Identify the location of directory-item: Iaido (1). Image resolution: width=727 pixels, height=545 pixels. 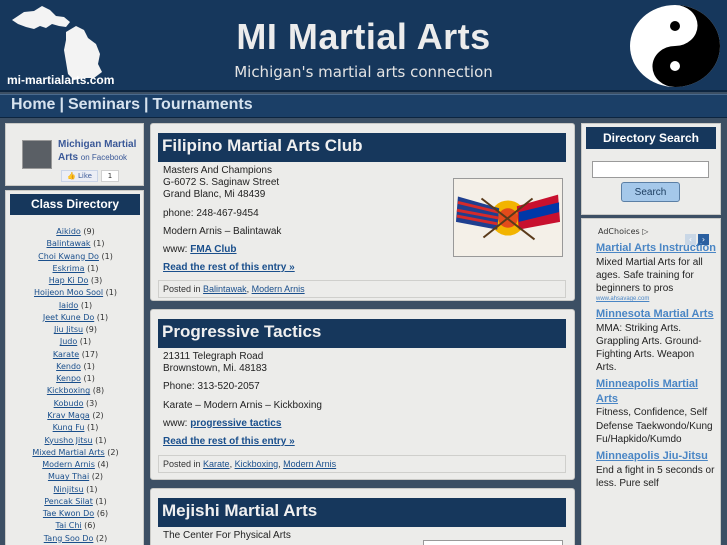
(75, 306).